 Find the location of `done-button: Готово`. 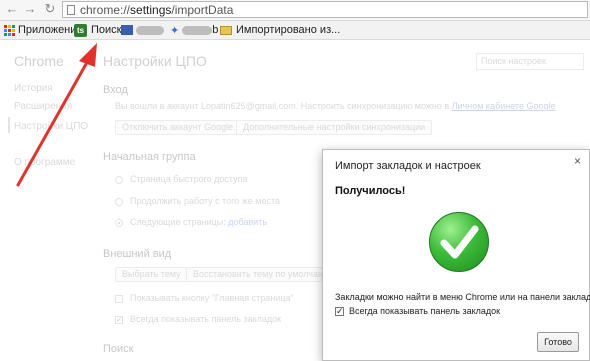

done-button: Готово is located at coordinates (558, 342).